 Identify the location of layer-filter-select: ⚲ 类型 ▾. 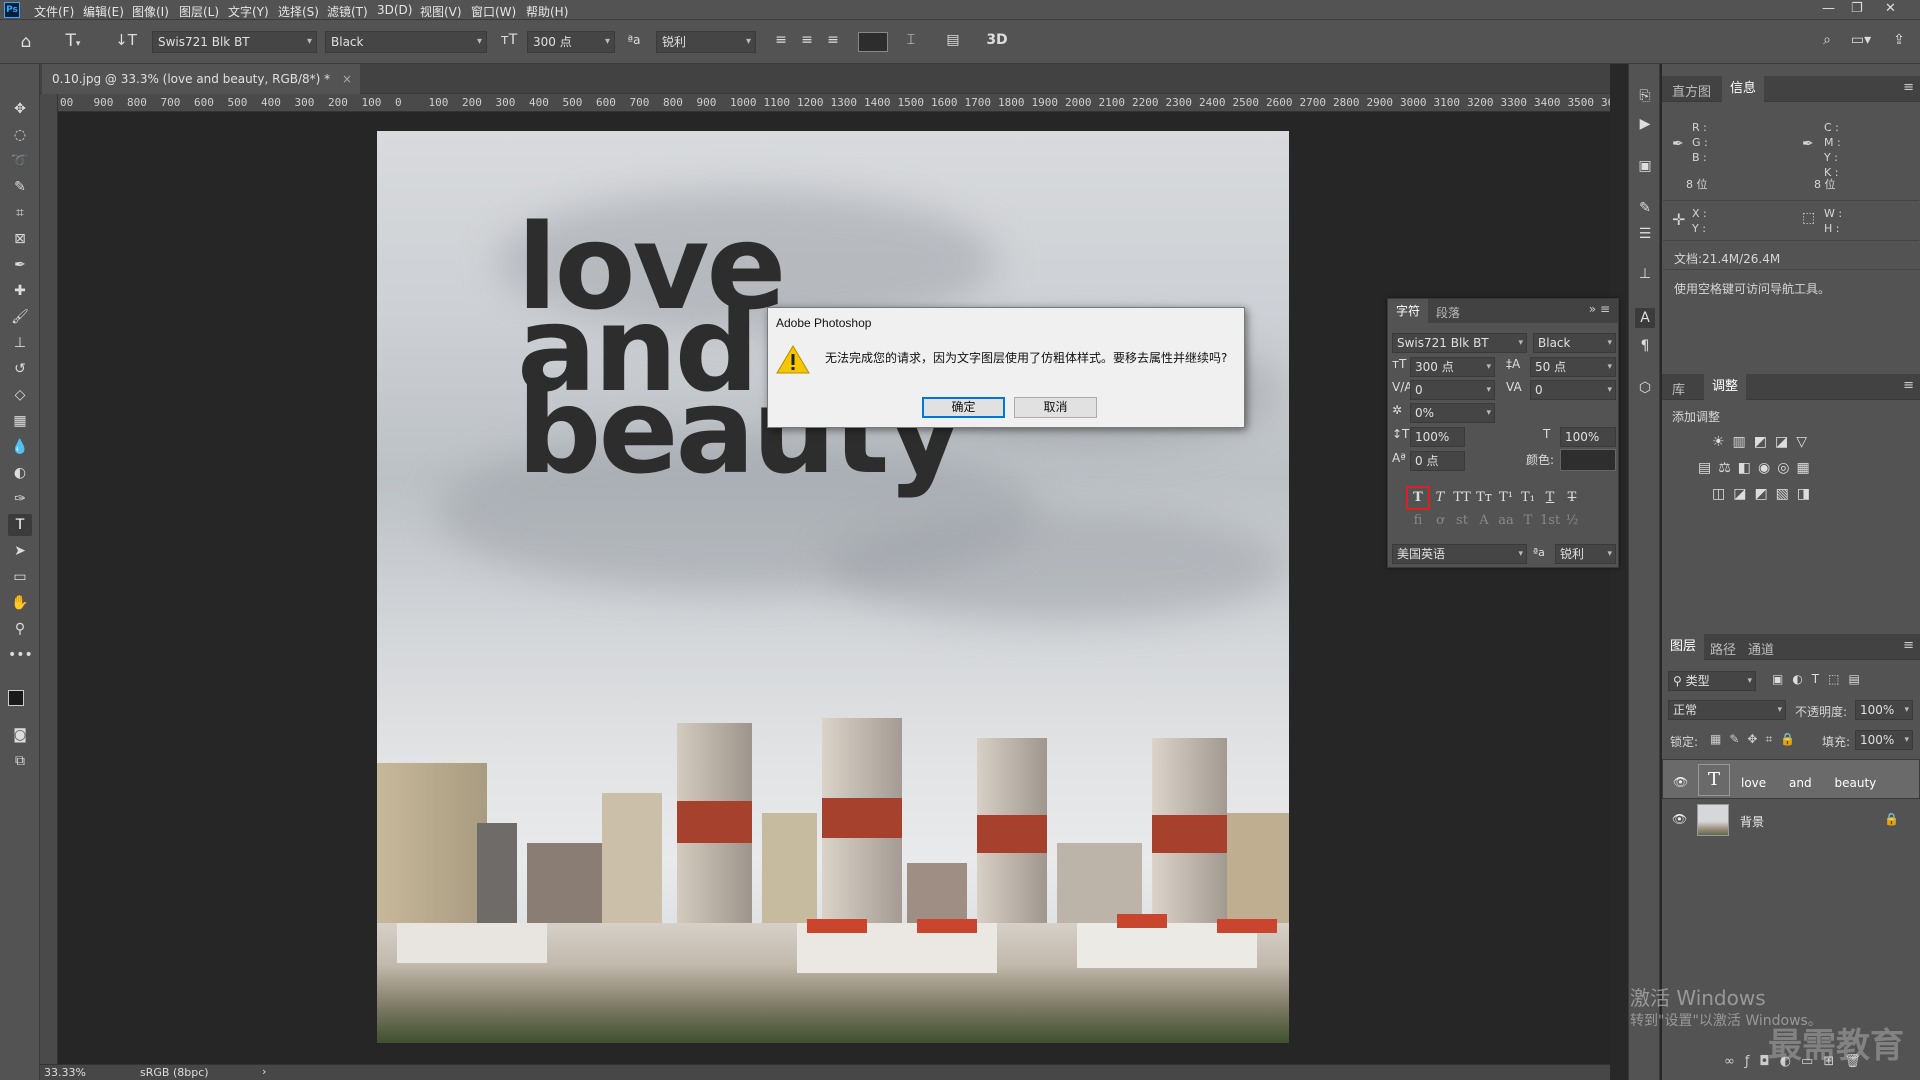
(1712, 681).